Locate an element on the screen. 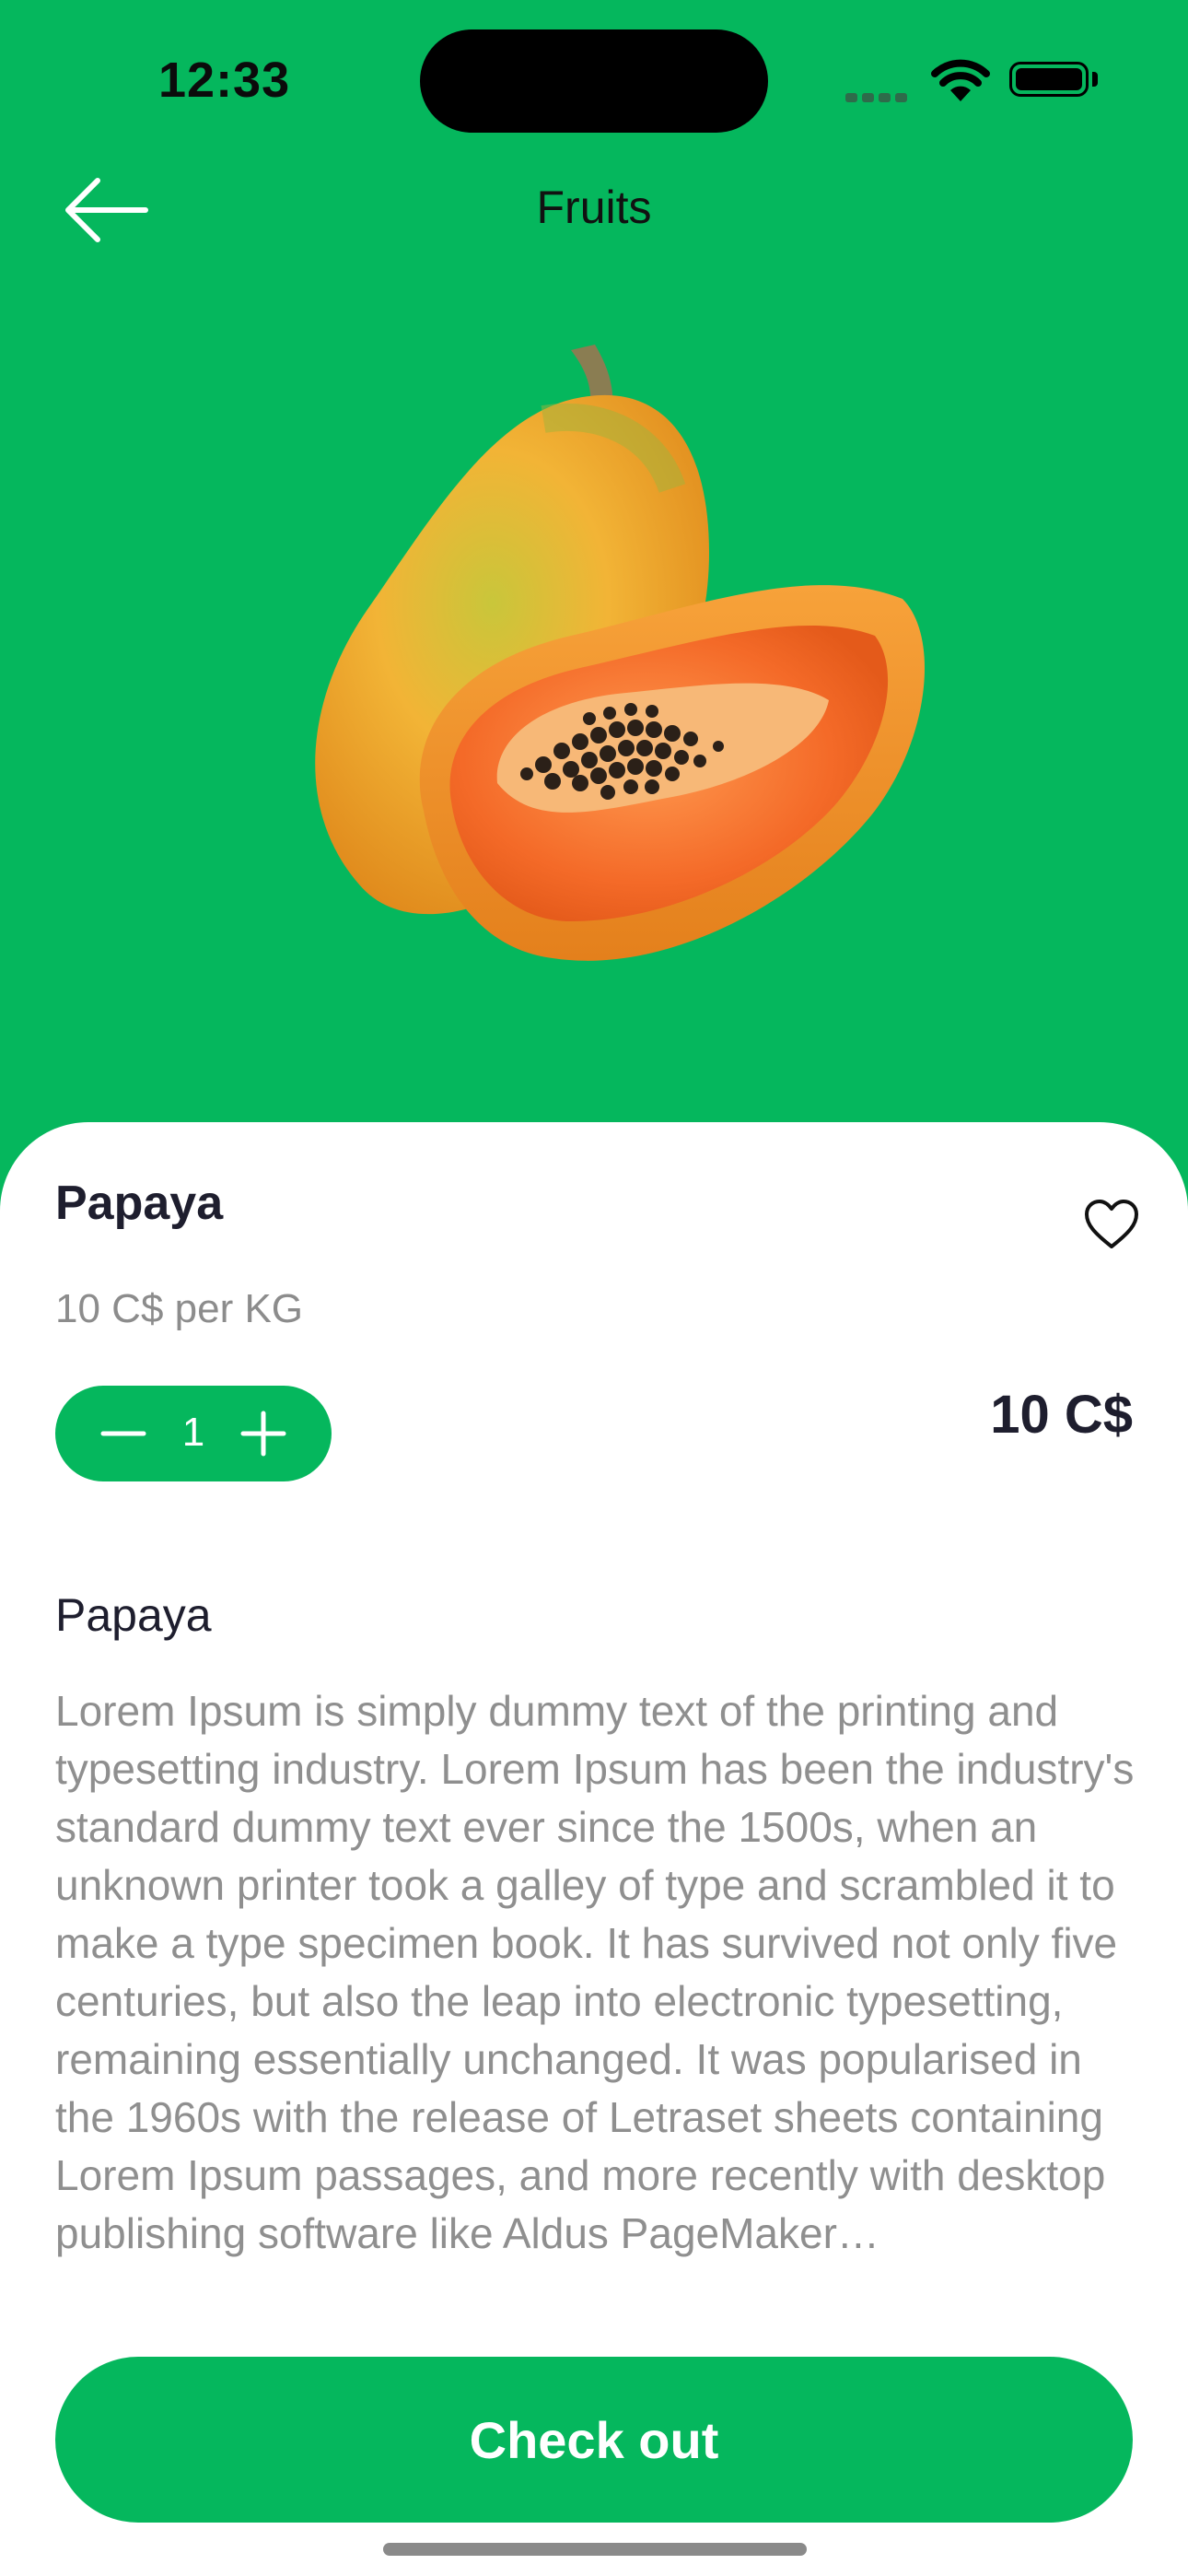  product-name: Papaya is located at coordinates (139, 1203).